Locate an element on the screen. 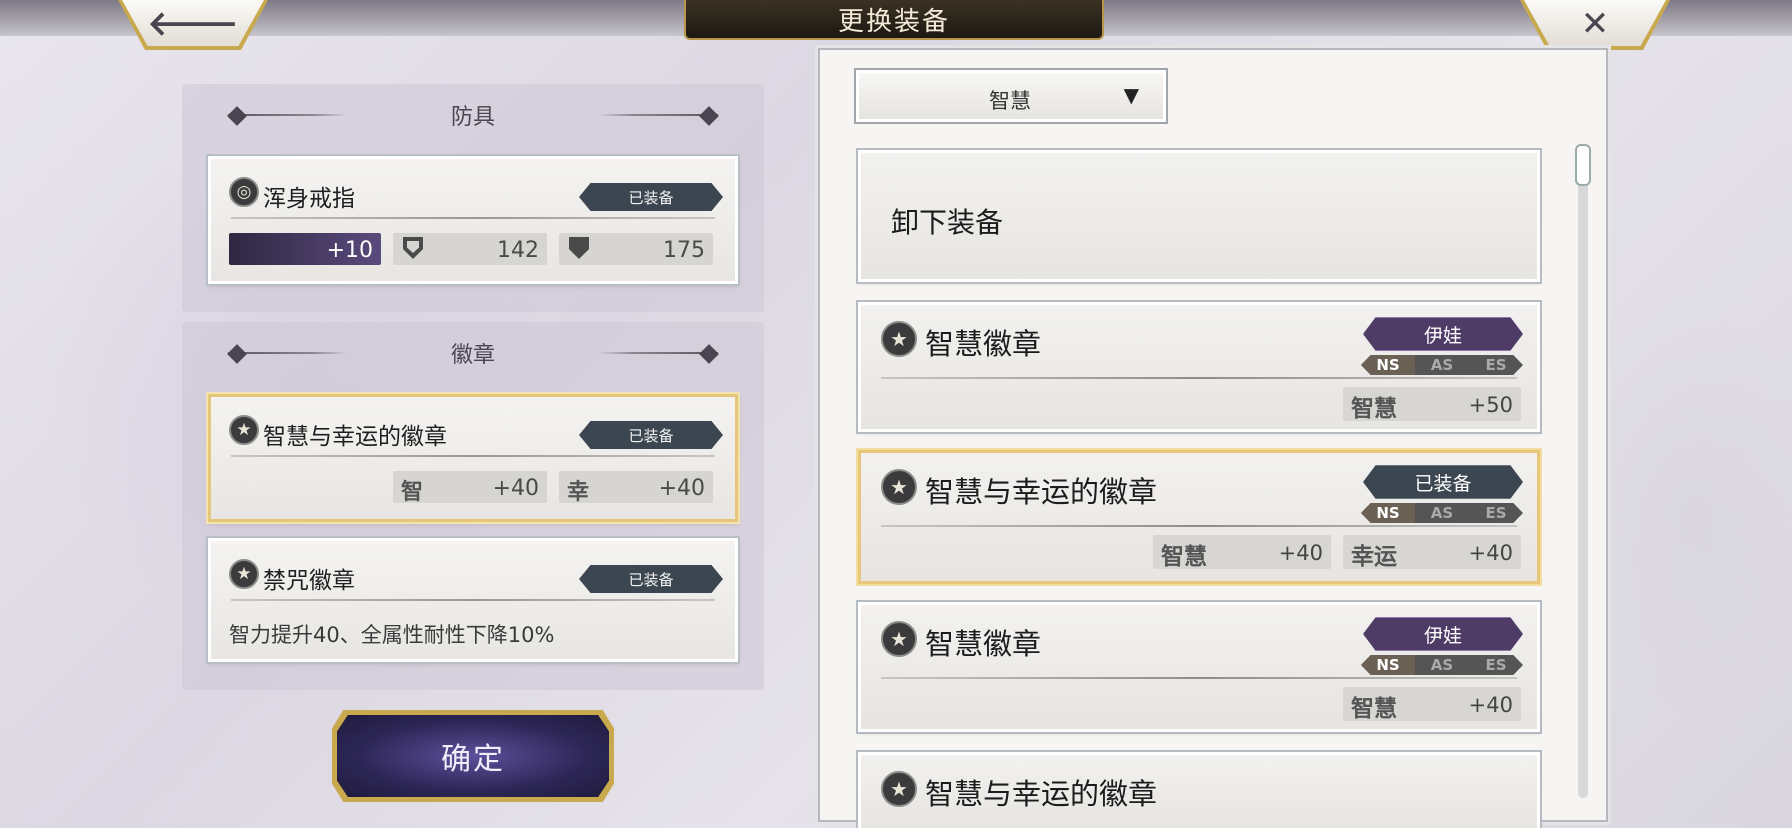  badge-name: 禁咒徽章 is located at coordinates (309, 581).